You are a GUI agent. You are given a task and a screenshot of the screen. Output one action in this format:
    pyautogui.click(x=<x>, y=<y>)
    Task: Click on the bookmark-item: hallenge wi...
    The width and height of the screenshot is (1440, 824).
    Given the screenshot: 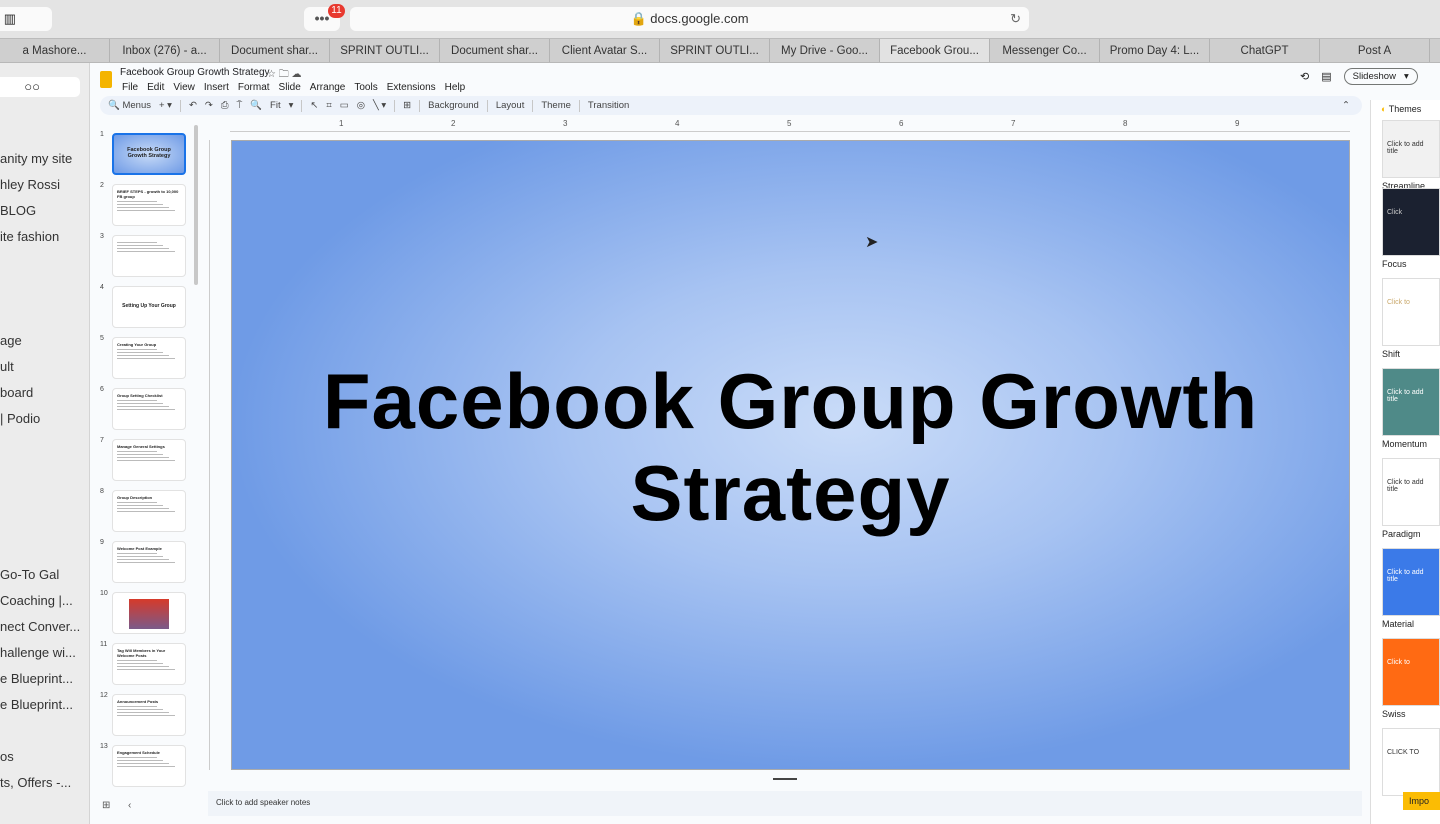 What is the action you would take?
    pyautogui.click(x=38, y=652)
    